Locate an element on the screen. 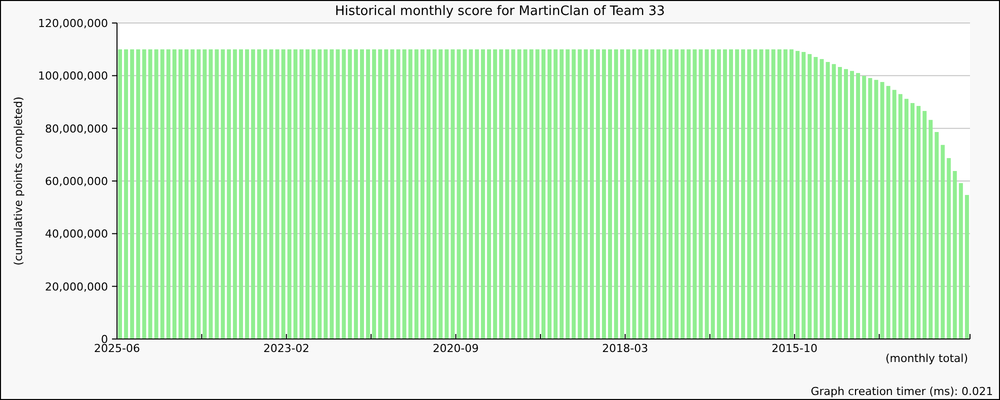 This screenshot has width=1000, height=400. tick-label: 2018-03 is located at coordinates (625, 348).